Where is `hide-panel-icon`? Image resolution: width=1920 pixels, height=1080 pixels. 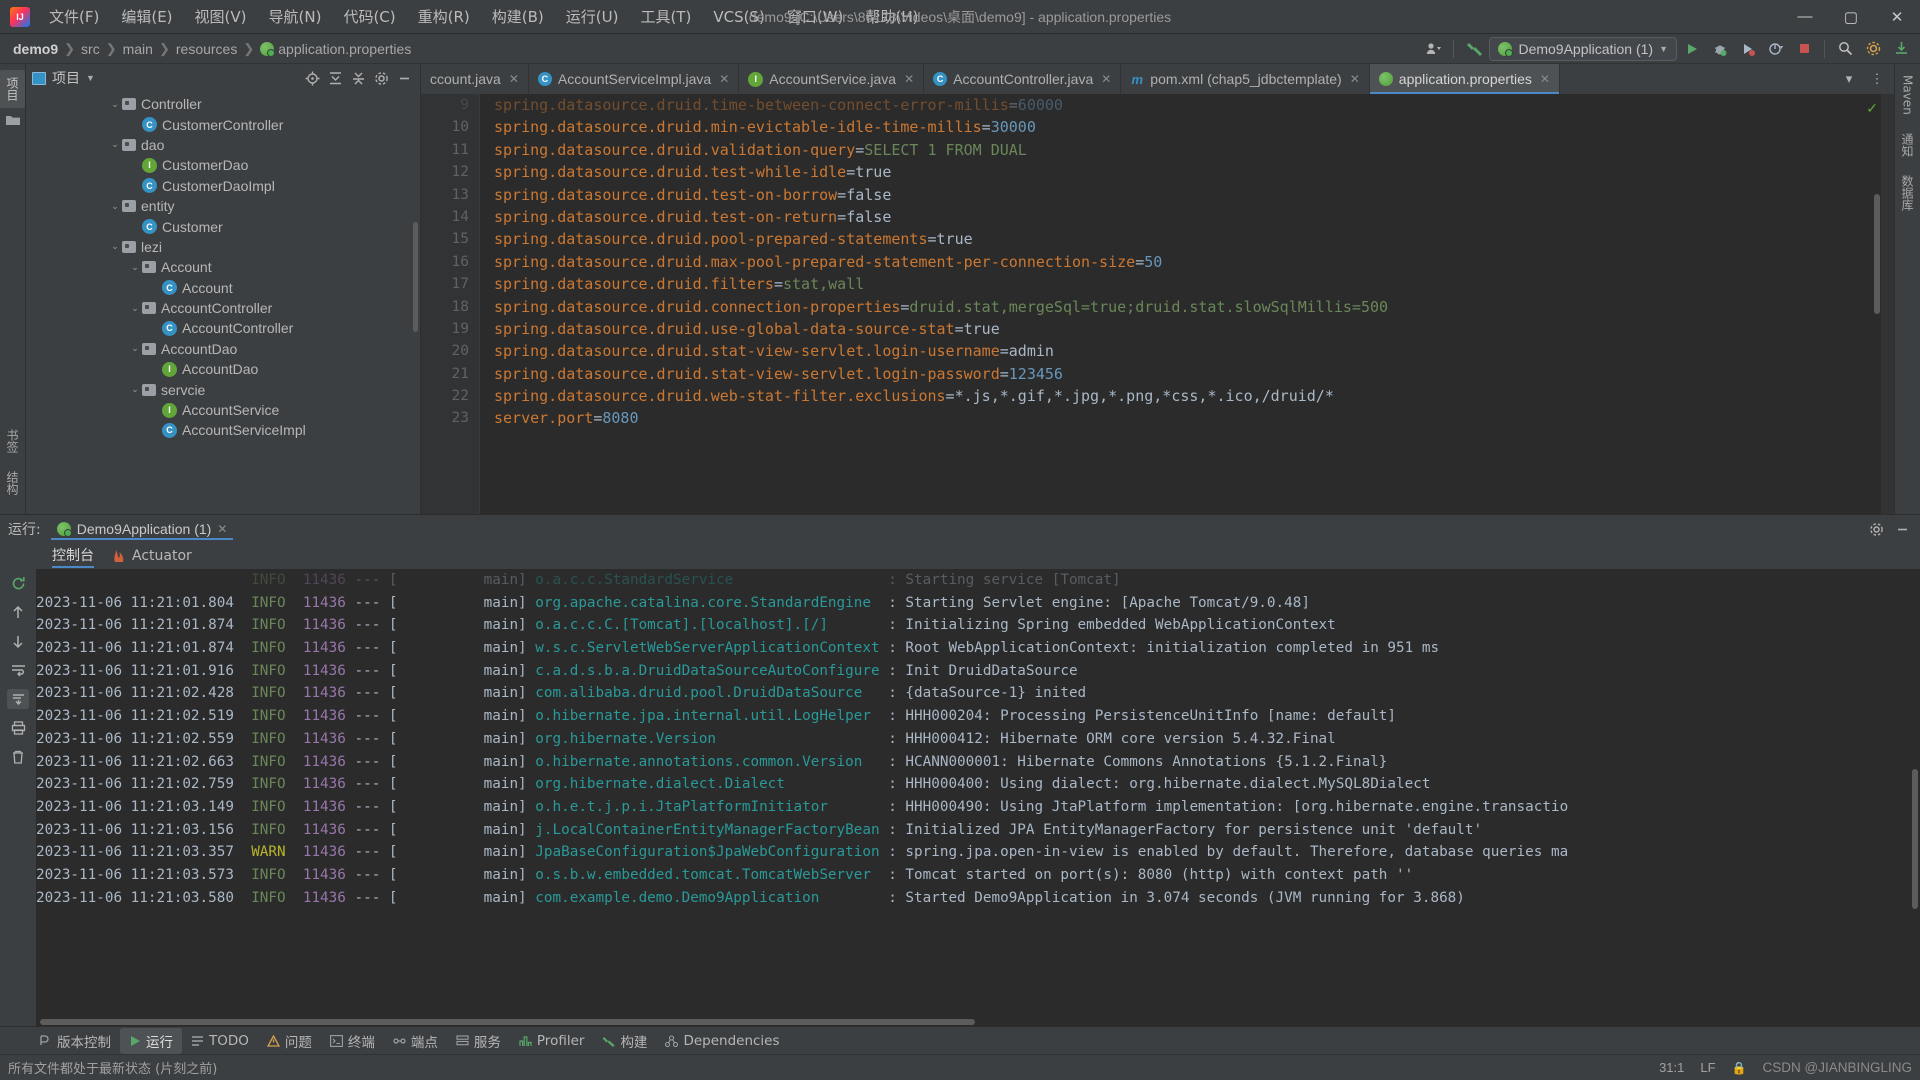
hide-panel-icon is located at coordinates (404, 78).